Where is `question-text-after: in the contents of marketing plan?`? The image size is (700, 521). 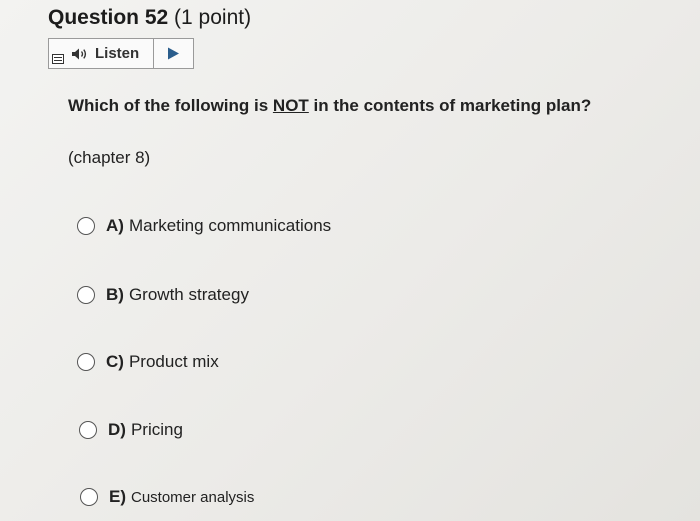 question-text-after: in the contents of marketing plan? is located at coordinates (450, 105).